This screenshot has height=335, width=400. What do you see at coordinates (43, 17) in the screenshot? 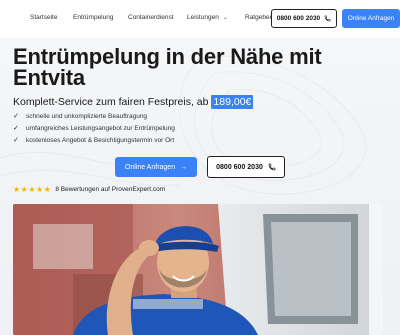
I see `nav-startseite: Startseite` at bounding box center [43, 17].